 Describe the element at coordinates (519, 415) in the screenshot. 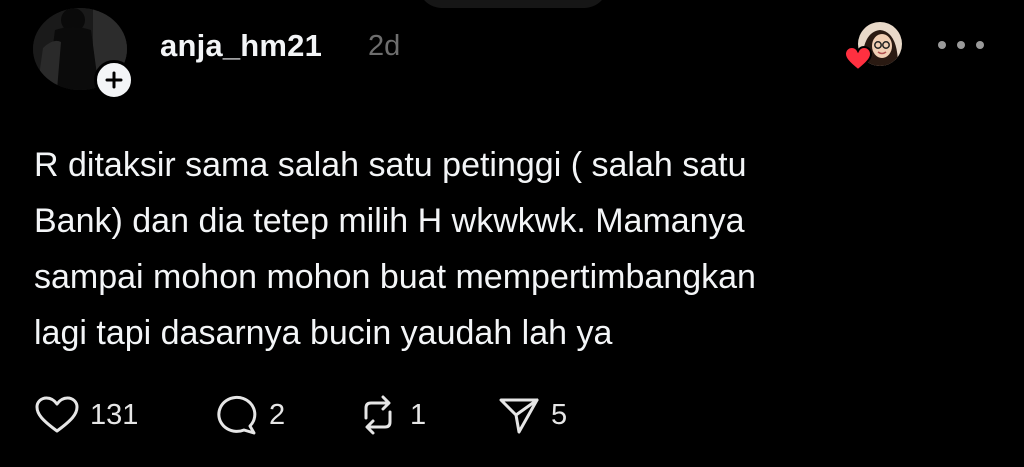

I see `send-icon` at that location.